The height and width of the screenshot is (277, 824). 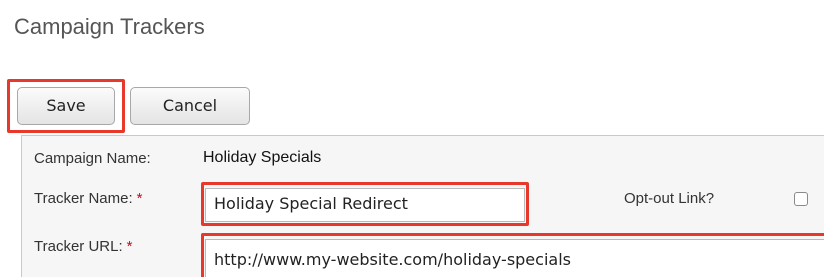 I want to click on tracker-name-label: Tracker Name: *, so click(x=88, y=198).